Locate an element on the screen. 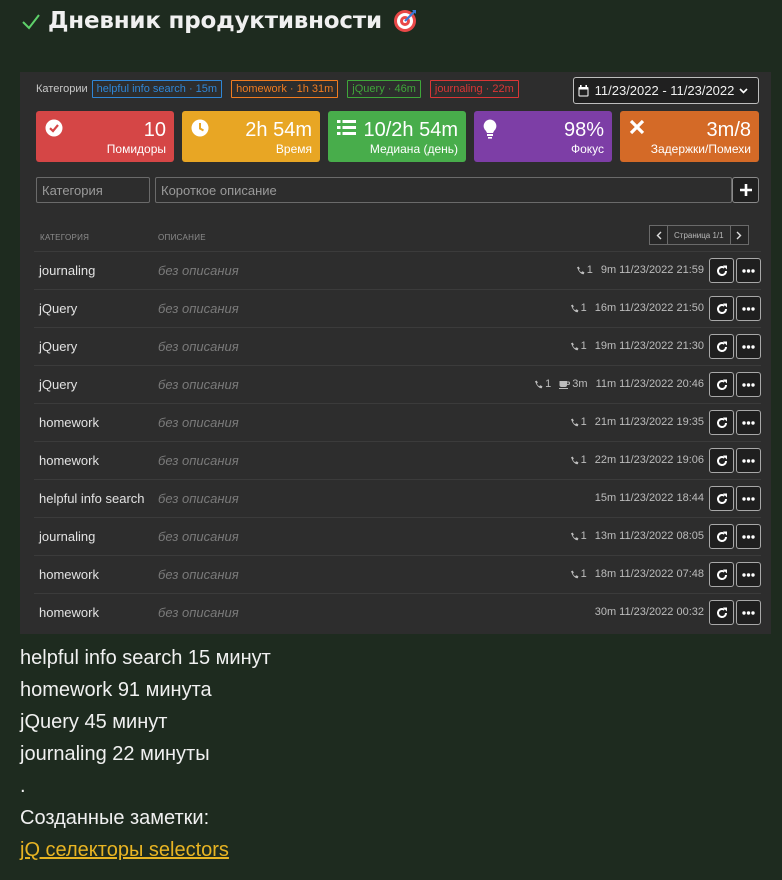 This screenshot has height=880, width=782. page-prev-button is located at coordinates (658, 235).